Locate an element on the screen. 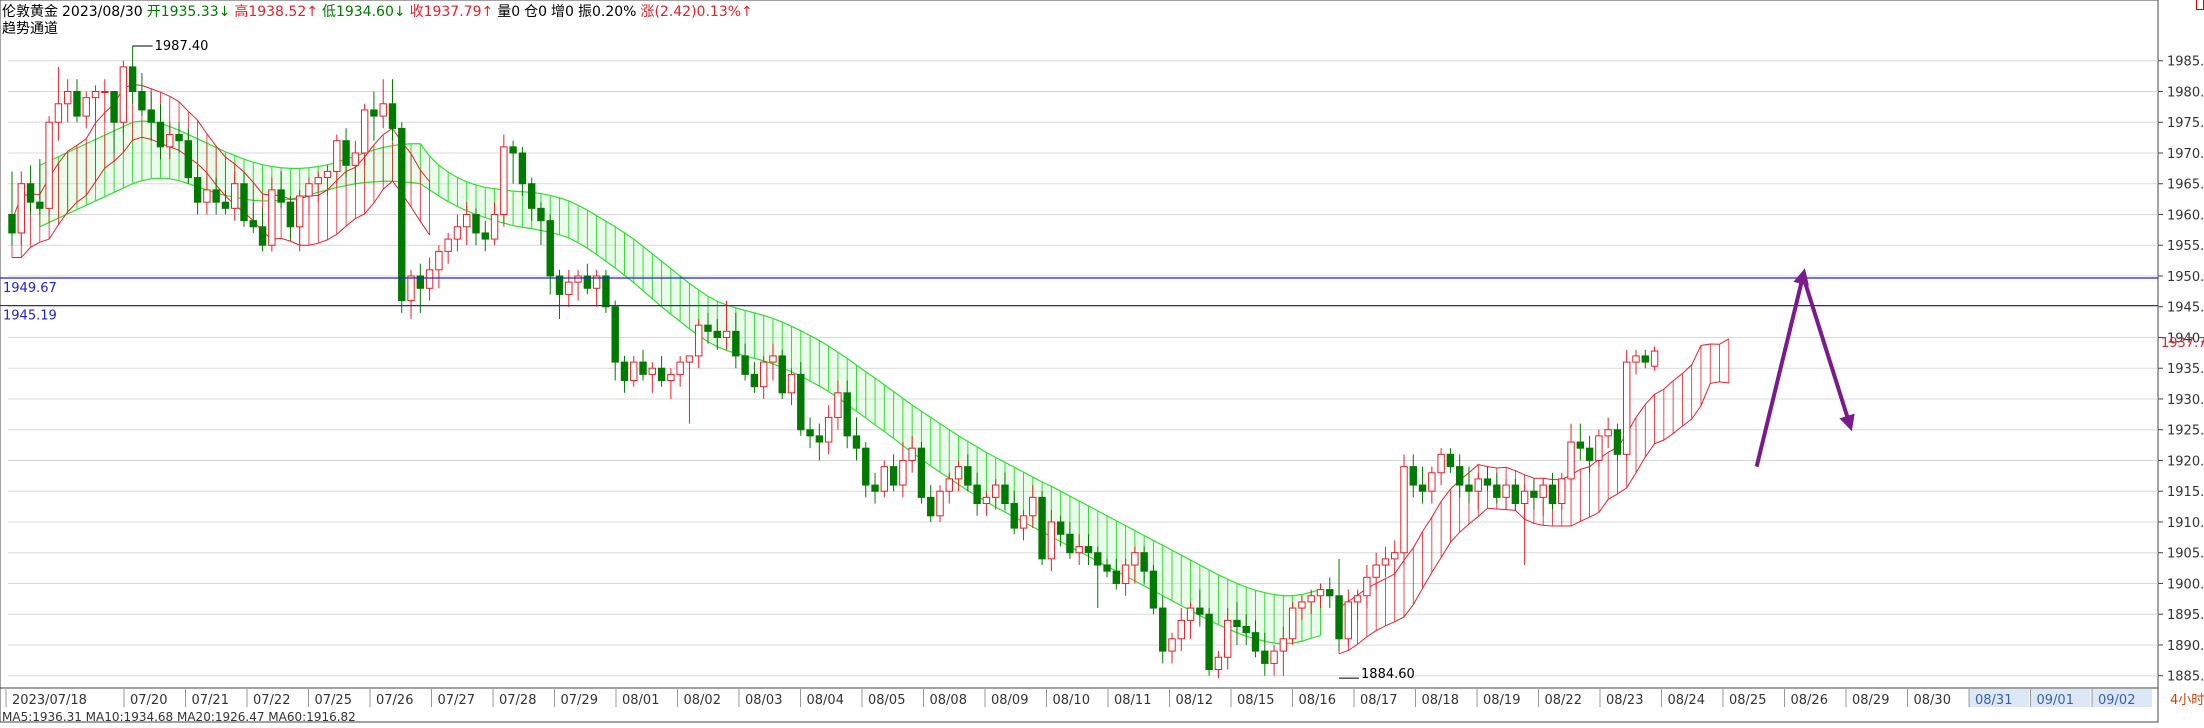  y-tick-label: 1920.0 is located at coordinates (2185, 461).